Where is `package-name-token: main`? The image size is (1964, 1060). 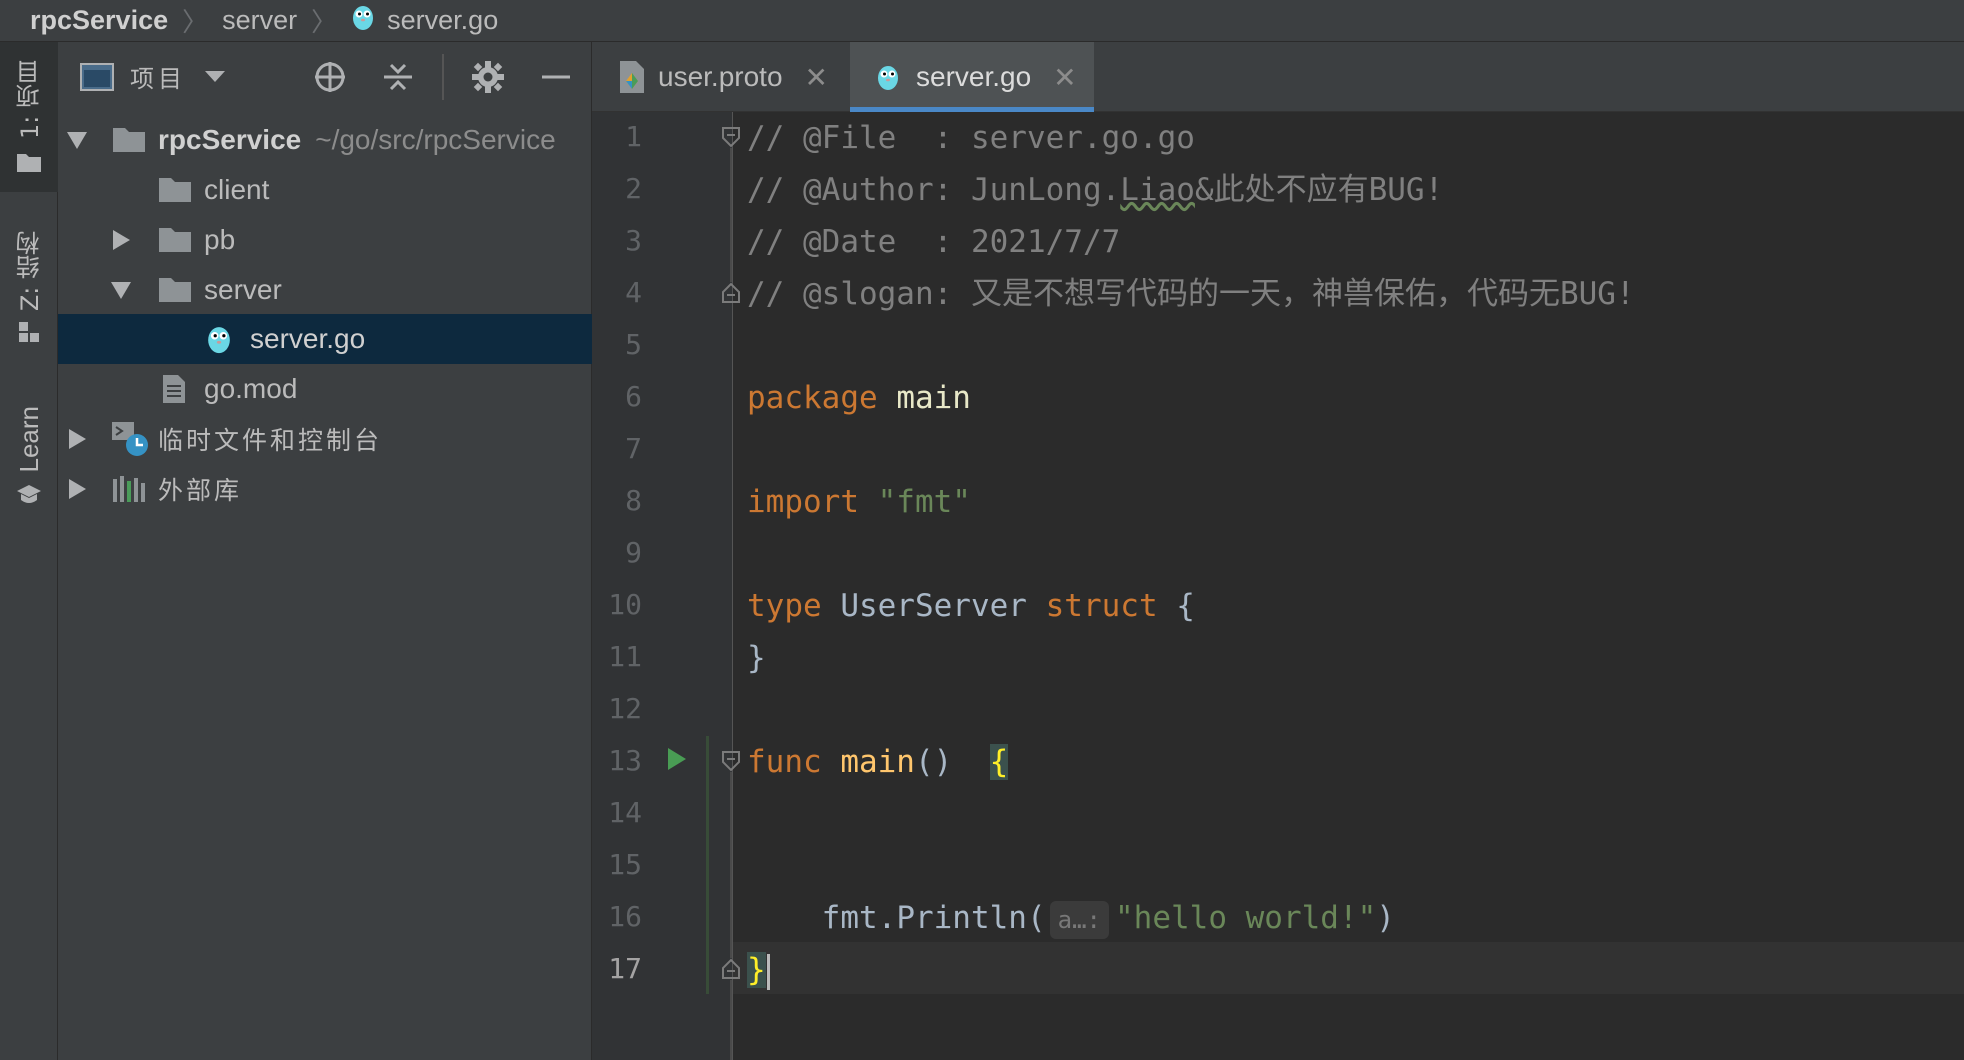
package-name-token: main is located at coordinates (924, 398).